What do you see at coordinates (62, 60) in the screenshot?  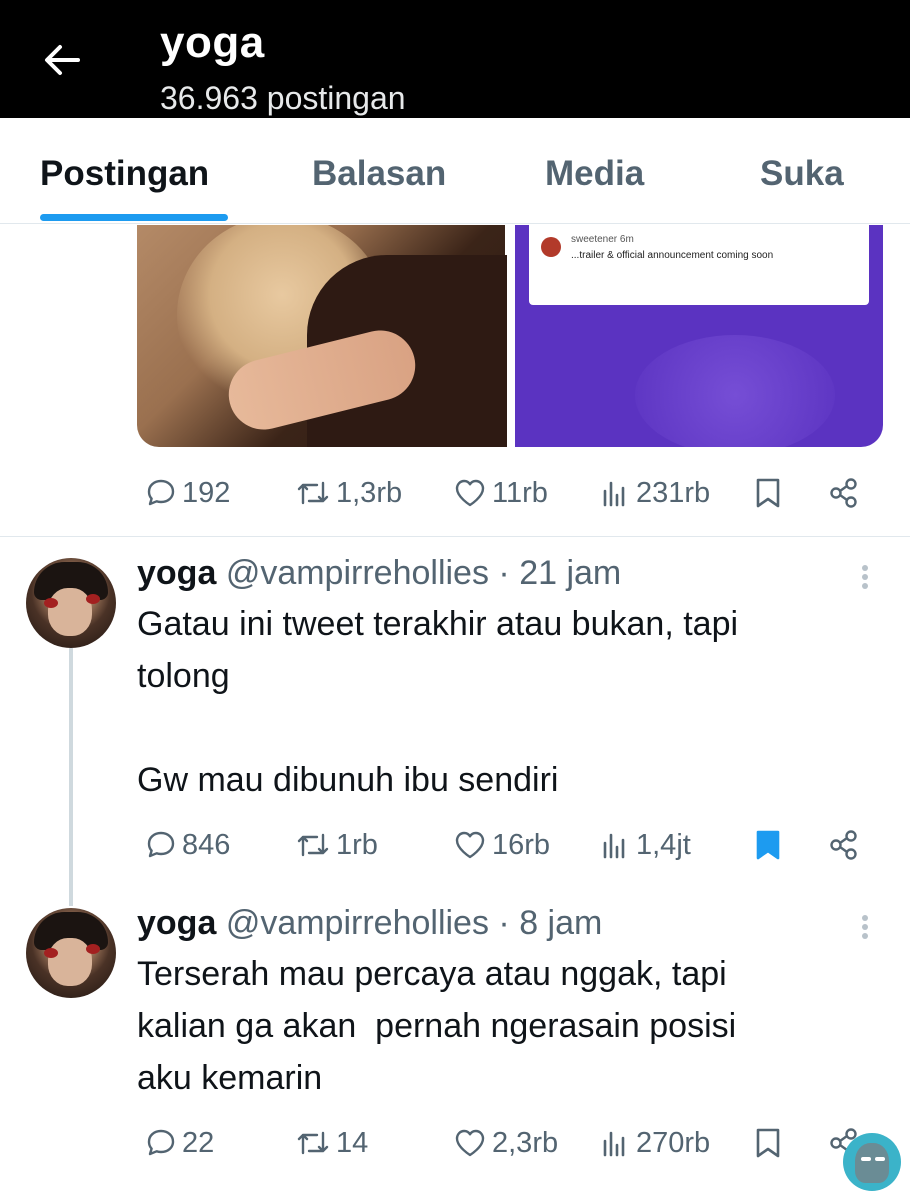 I see `back-arrow-icon` at bounding box center [62, 60].